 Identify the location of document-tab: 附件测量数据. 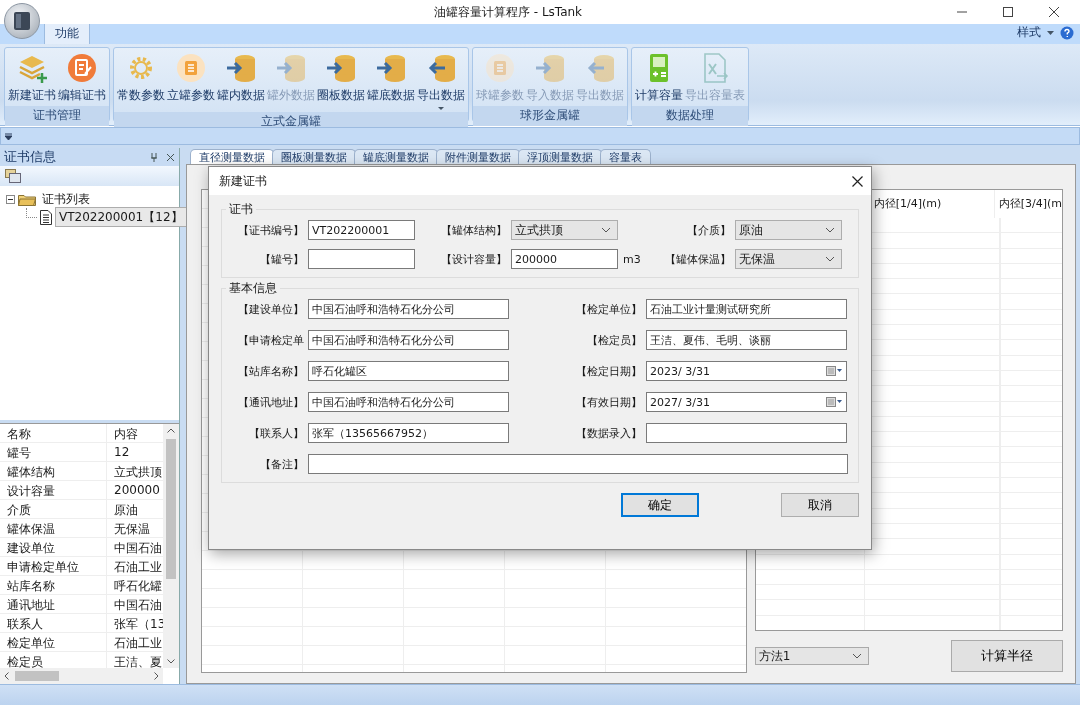
(478, 156).